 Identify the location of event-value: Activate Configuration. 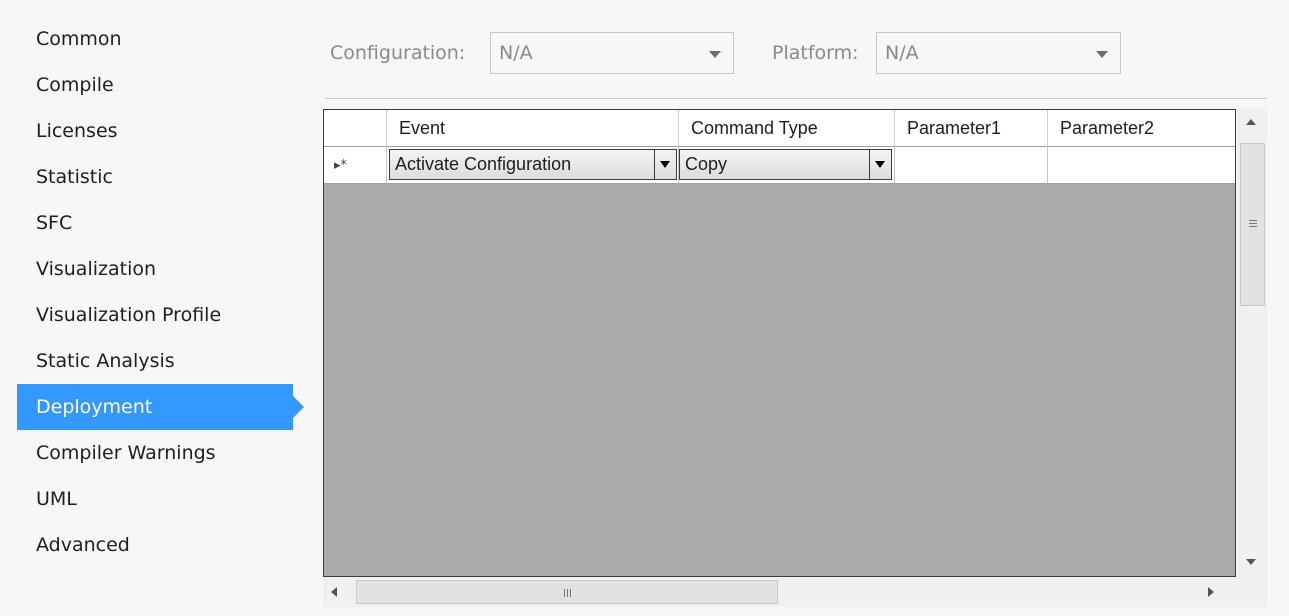
(483, 164).